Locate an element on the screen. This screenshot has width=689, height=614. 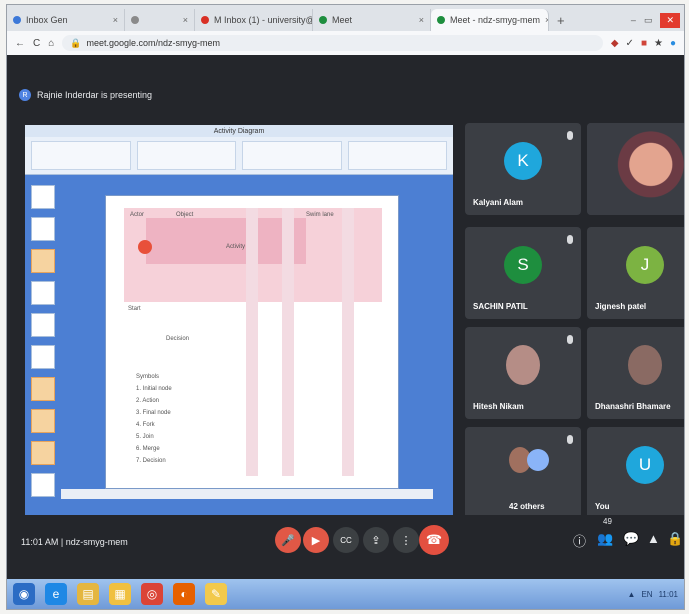
captions-button: CC is located at coordinates (346, 540).